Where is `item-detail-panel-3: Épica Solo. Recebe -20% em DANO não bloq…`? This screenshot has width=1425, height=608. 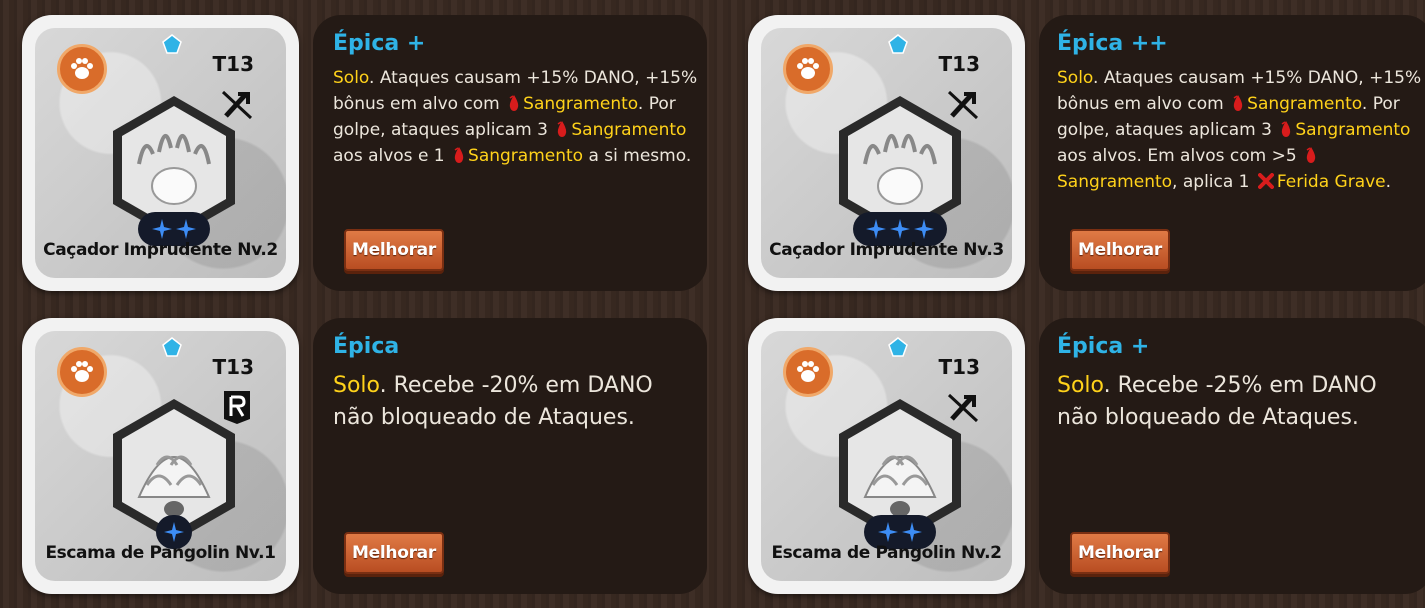
item-detail-panel-3: Épica Solo. Recebe -20% em DANO não bloq… is located at coordinates (510, 456).